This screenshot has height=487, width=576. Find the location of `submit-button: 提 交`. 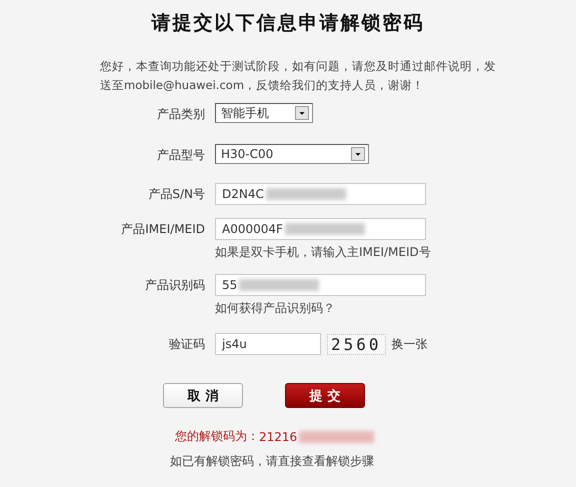

submit-button: 提 交 is located at coordinates (325, 395).